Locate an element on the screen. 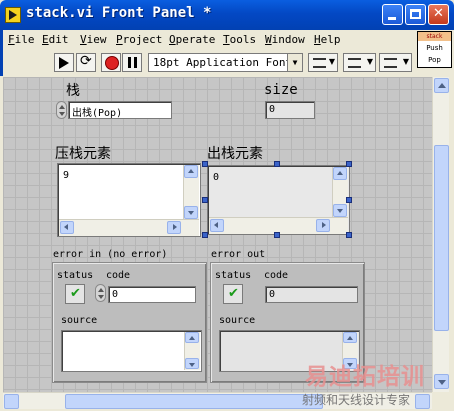 The height and width of the screenshot is (411, 454). pop-vertical-scrollbar is located at coordinates (340, 192).